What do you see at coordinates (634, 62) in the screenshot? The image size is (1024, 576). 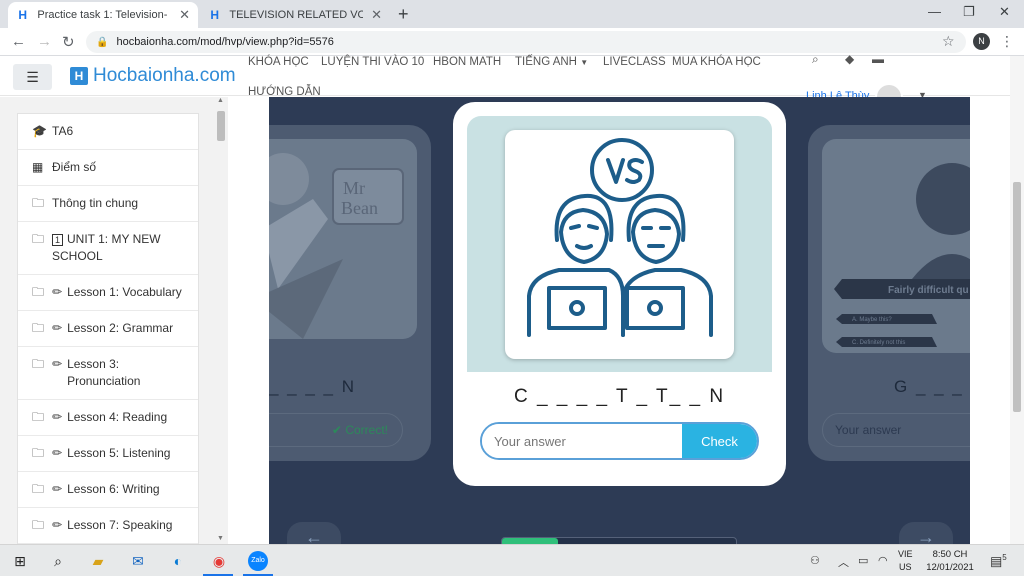 I see `nav-liveclass: LIVECLASS` at bounding box center [634, 62].